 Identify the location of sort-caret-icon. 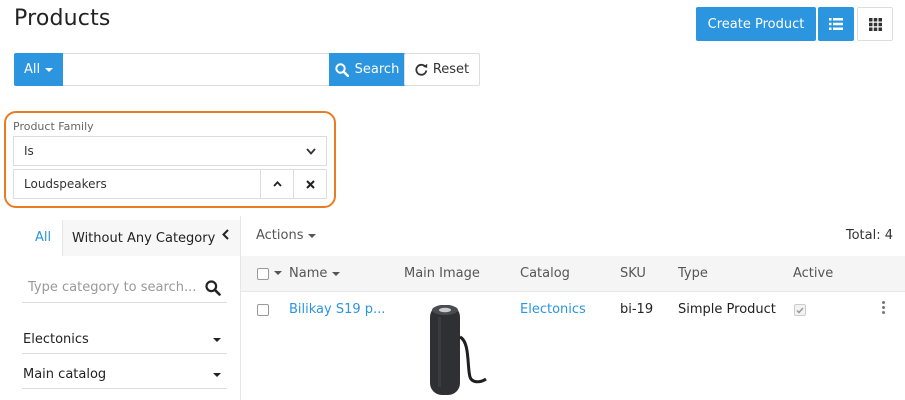
(336, 273).